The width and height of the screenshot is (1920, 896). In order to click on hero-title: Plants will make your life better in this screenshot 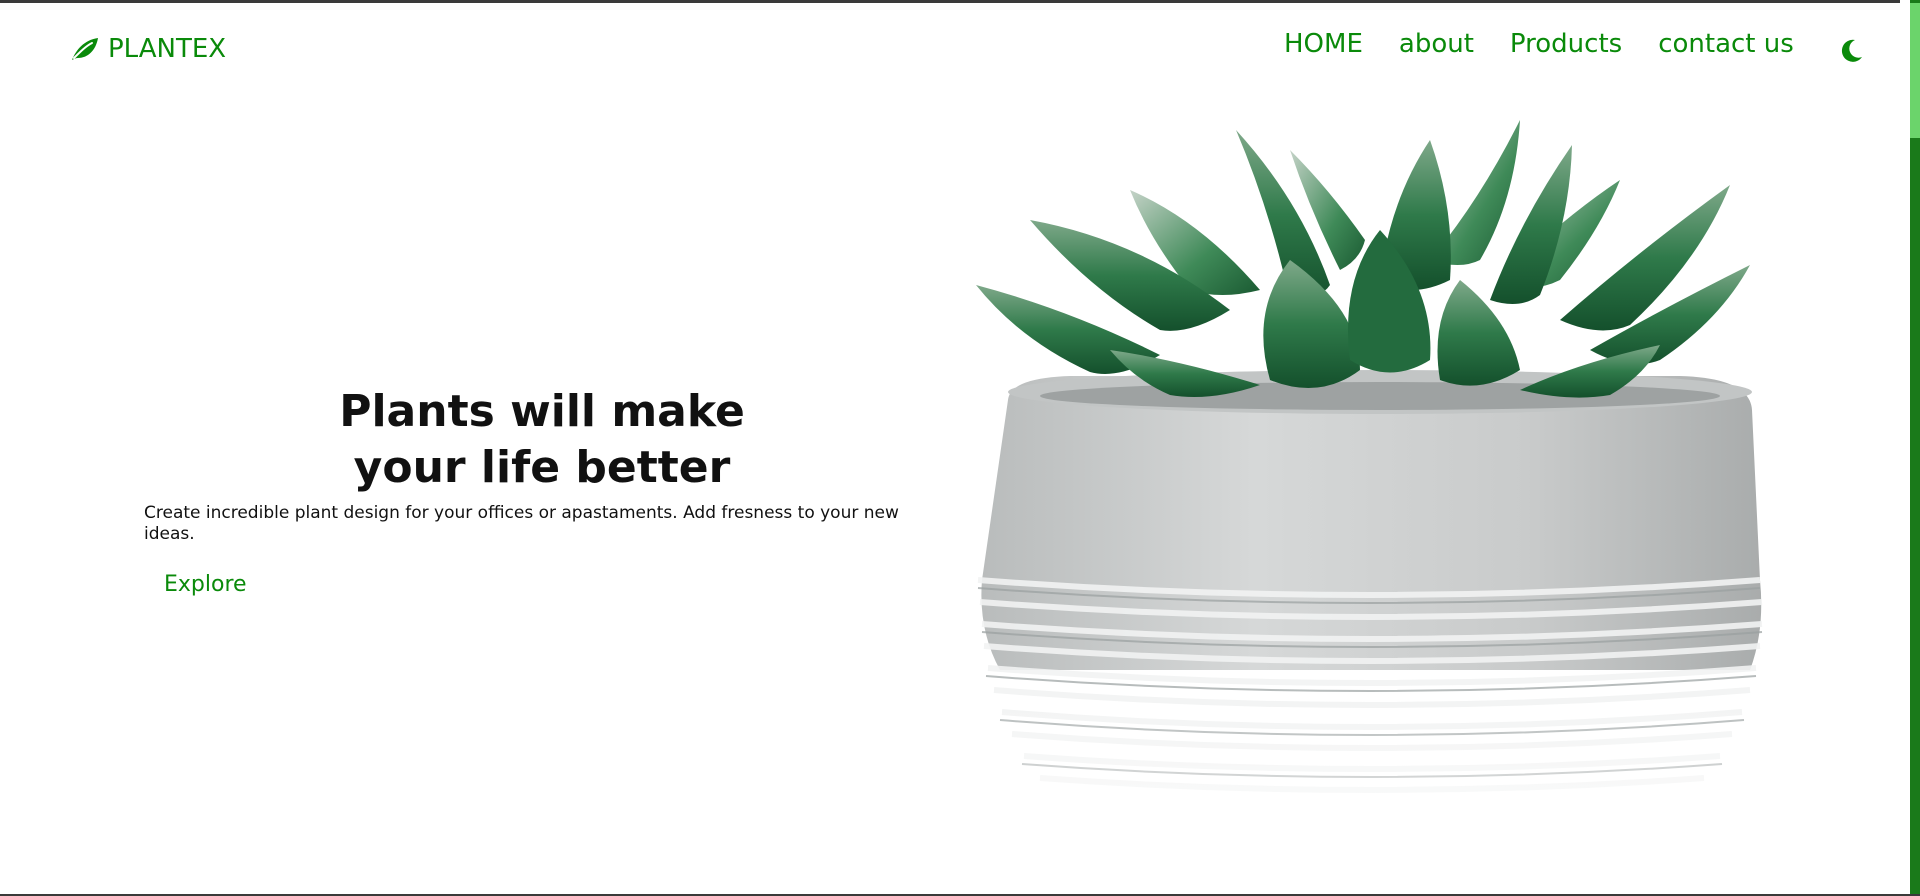, I will do `click(542, 440)`.